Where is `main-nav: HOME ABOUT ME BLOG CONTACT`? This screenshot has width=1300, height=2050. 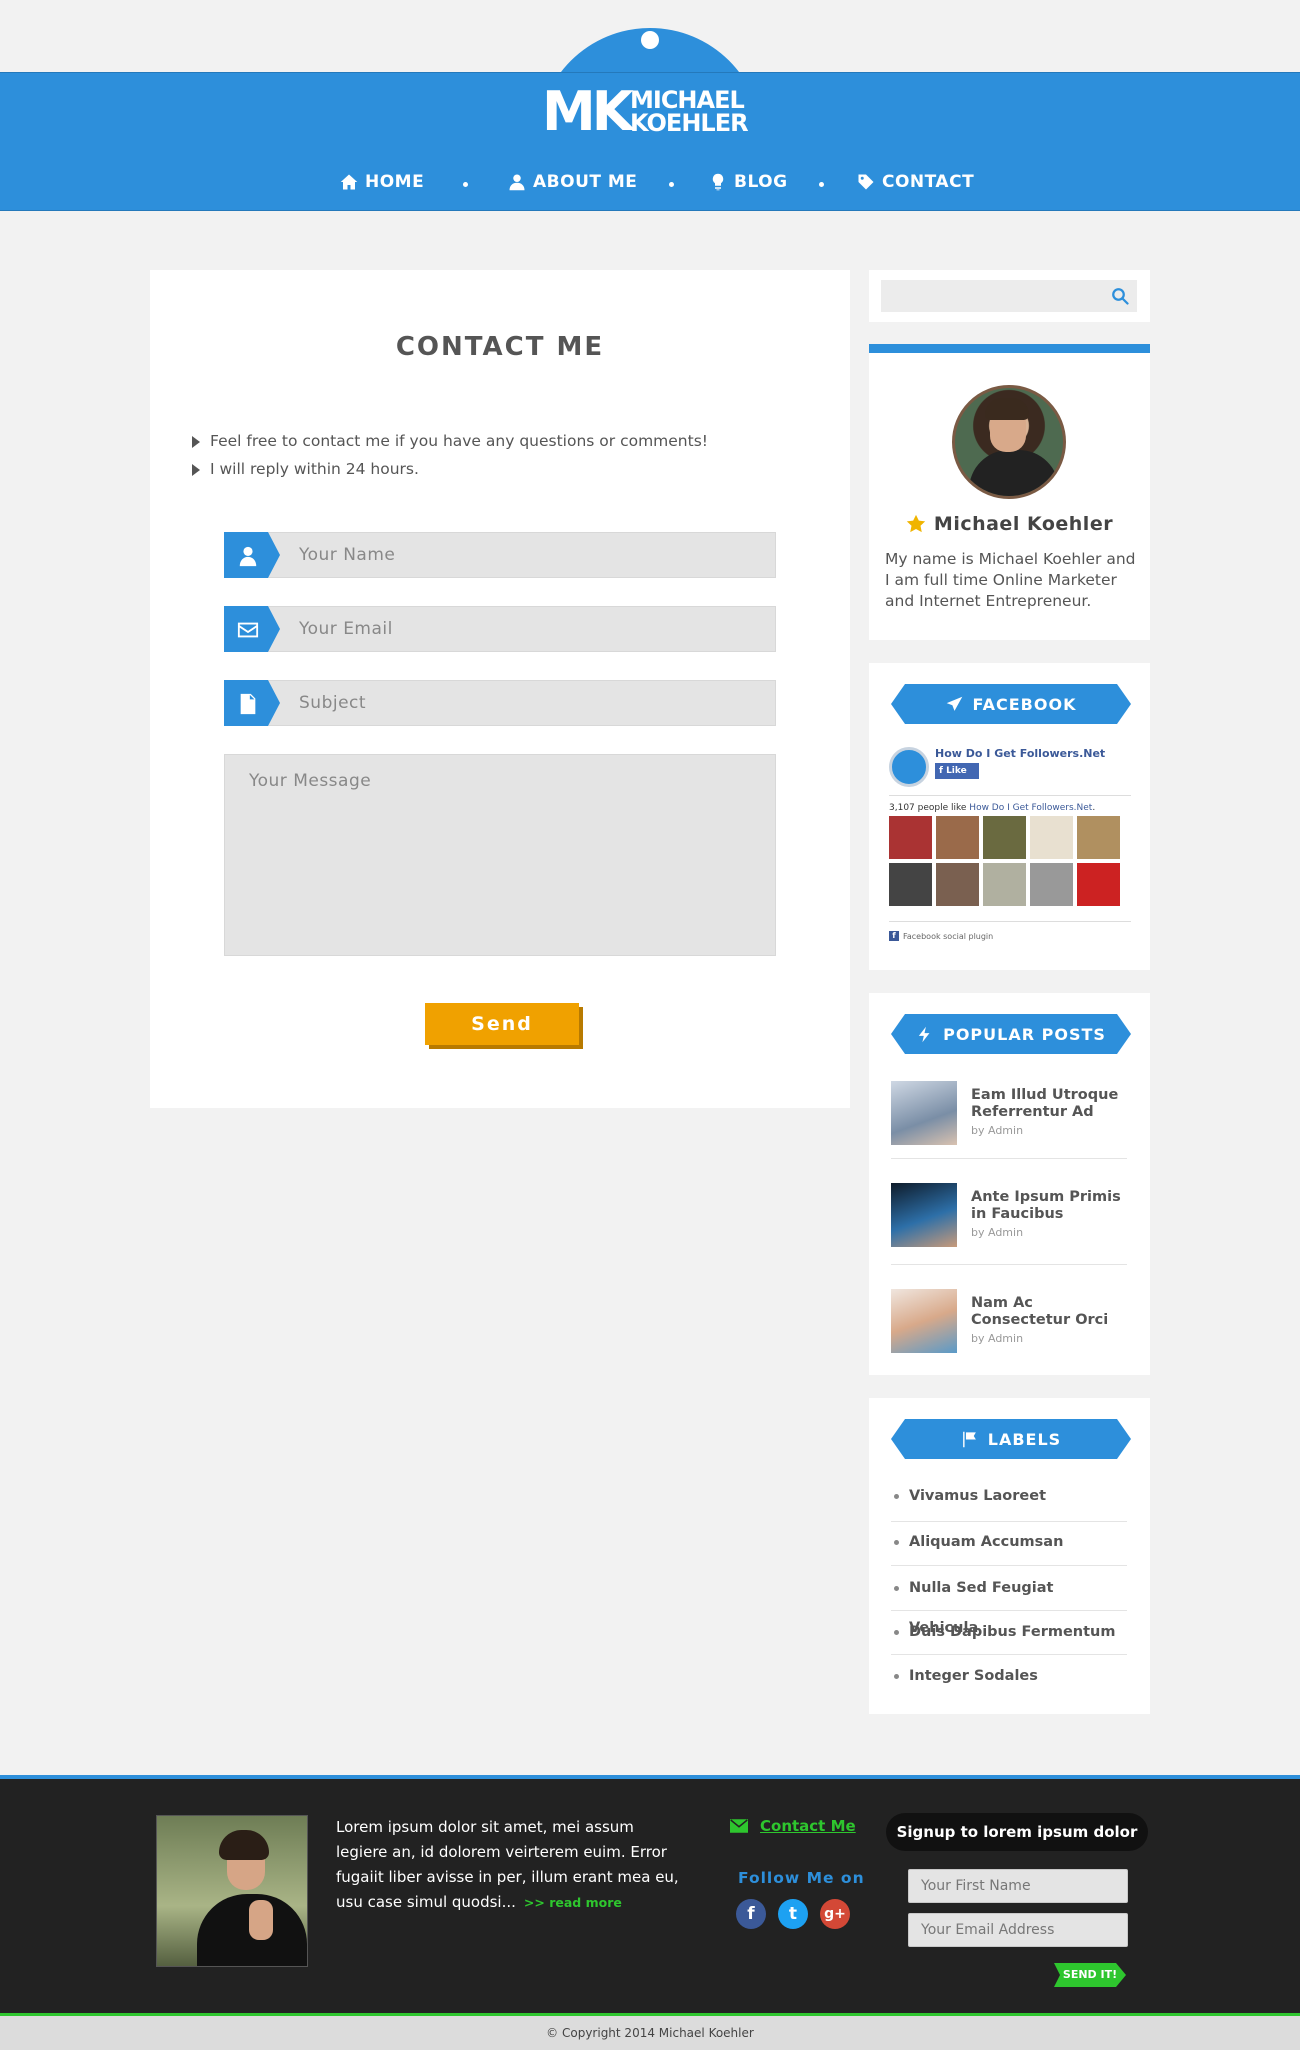 main-nav: HOME ABOUT ME BLOG CONTACT is located at coordinates (650, 185).